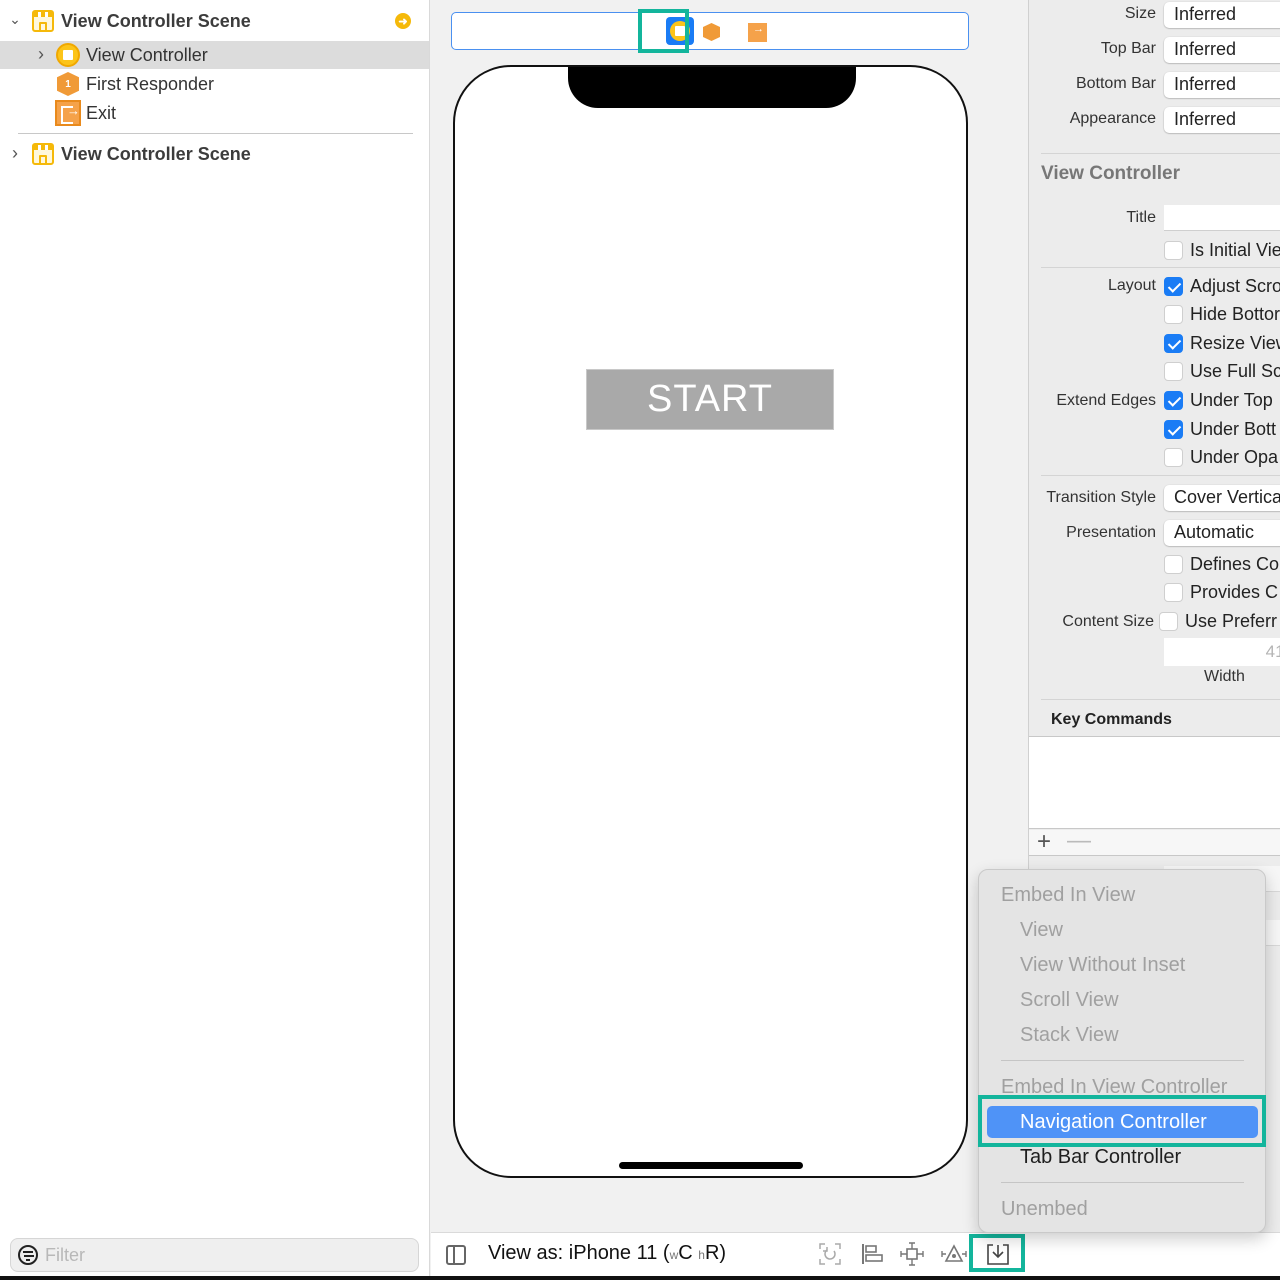 Image resolution: width=1280 pixels, height=1280 pixels. Describe the element at coordinates (1044, 1208) in the screenshot. I see `menu-item-unembed: Unembed` at that location.